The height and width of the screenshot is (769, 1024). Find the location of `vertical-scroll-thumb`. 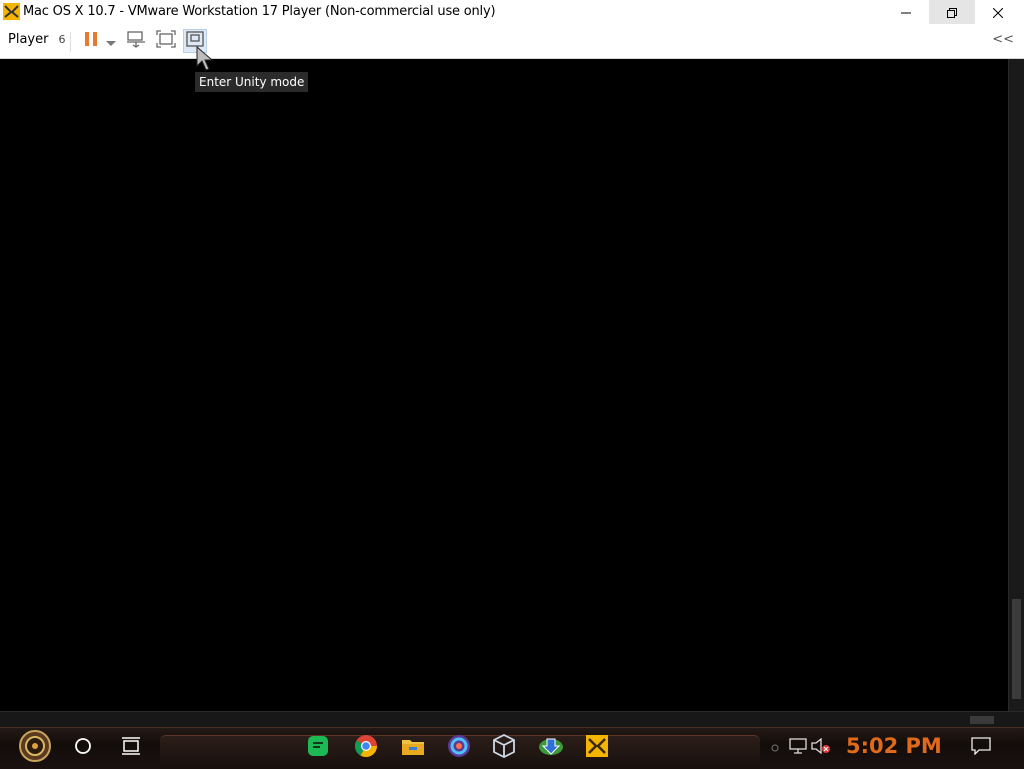

vertical-scroll-thumb is located at coordinates (1016, 649).